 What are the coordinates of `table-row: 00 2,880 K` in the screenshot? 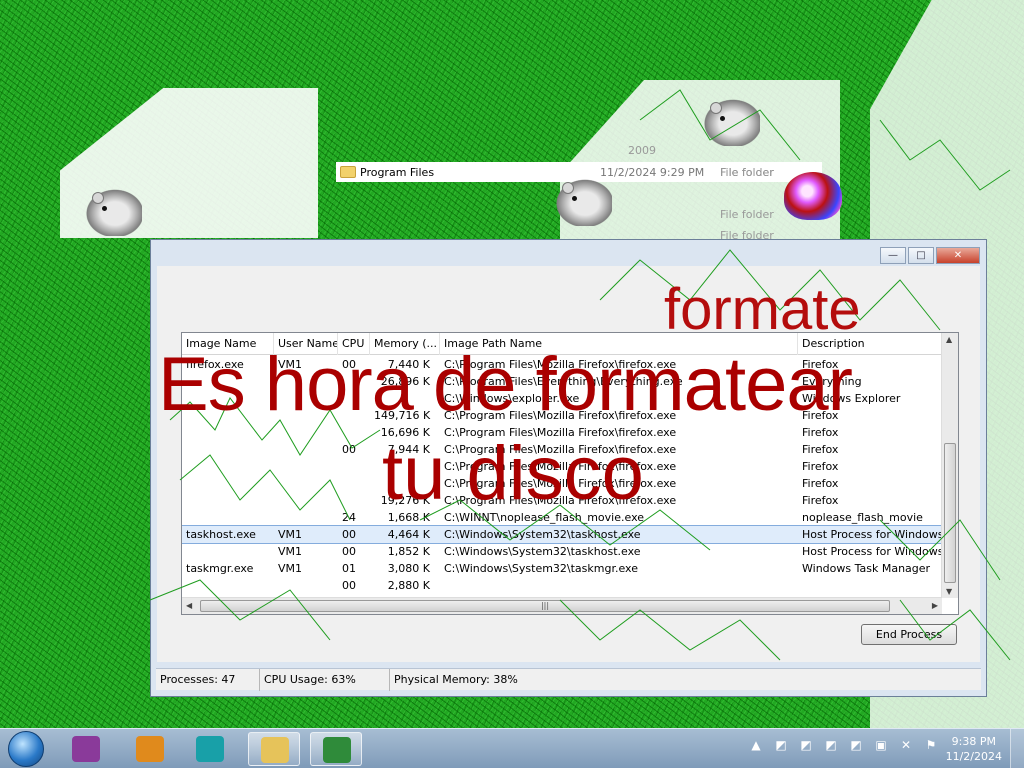 It's located at (562, 585).